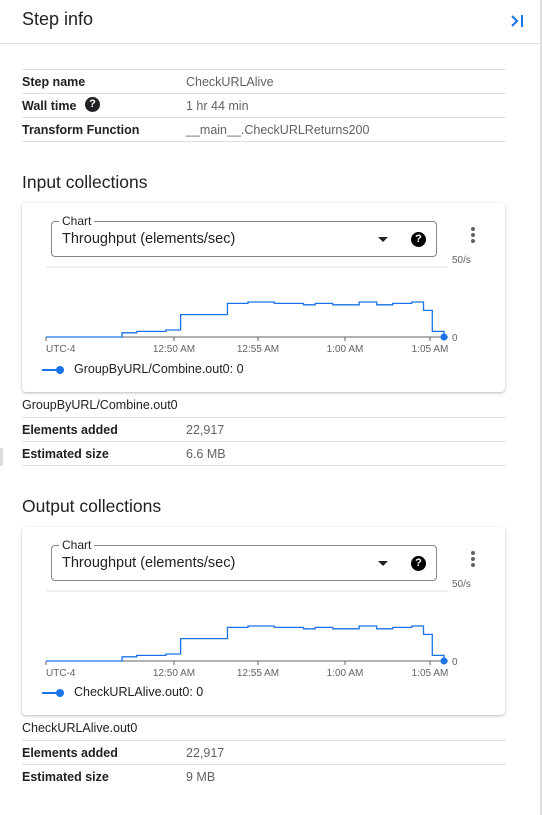 This screenshot has height=815, width=542. Describe the element at coordinates (92, 506) in the screenshot. I see `output-collections-title: Output collections` at that location.